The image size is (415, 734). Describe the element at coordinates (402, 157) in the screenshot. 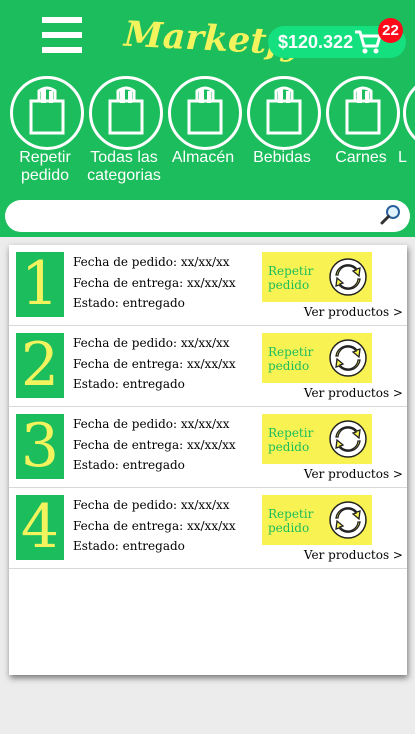

I see `category-label: L` at that location.